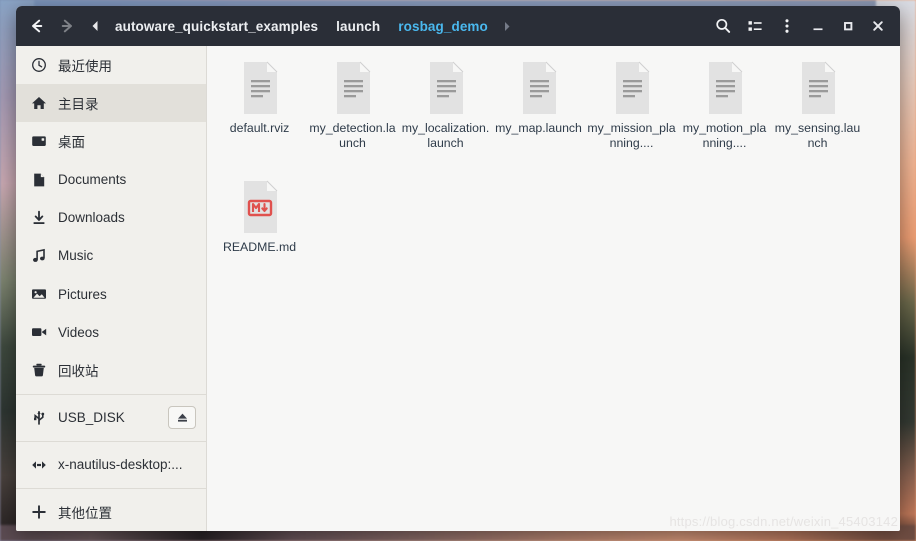  What do you see at coordinates (92, 180) in the screenshot?
I see `sidebar-item-label: Documents` at bounding box center [92, 180].